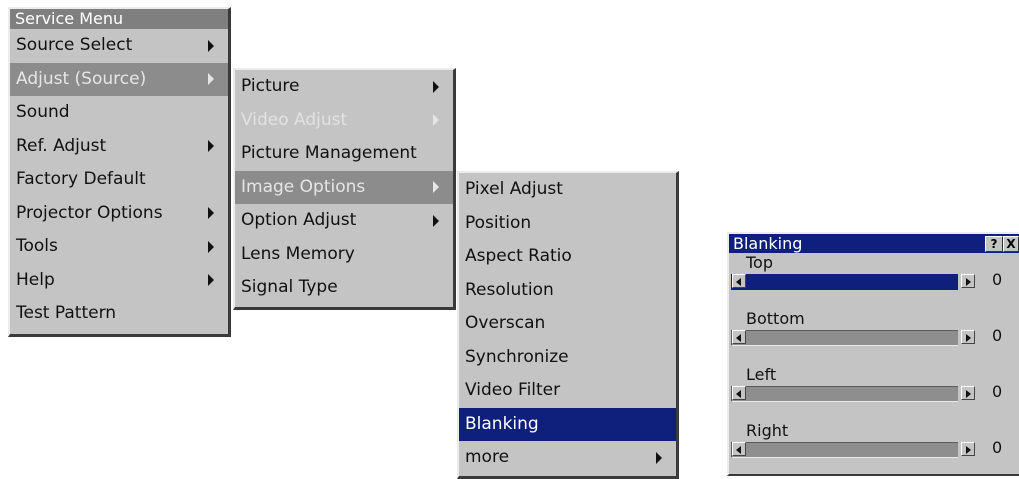 The width and height of the screenshot is (1019, 479). I want to click on menu-item-label: Tools, so click(37, 246).